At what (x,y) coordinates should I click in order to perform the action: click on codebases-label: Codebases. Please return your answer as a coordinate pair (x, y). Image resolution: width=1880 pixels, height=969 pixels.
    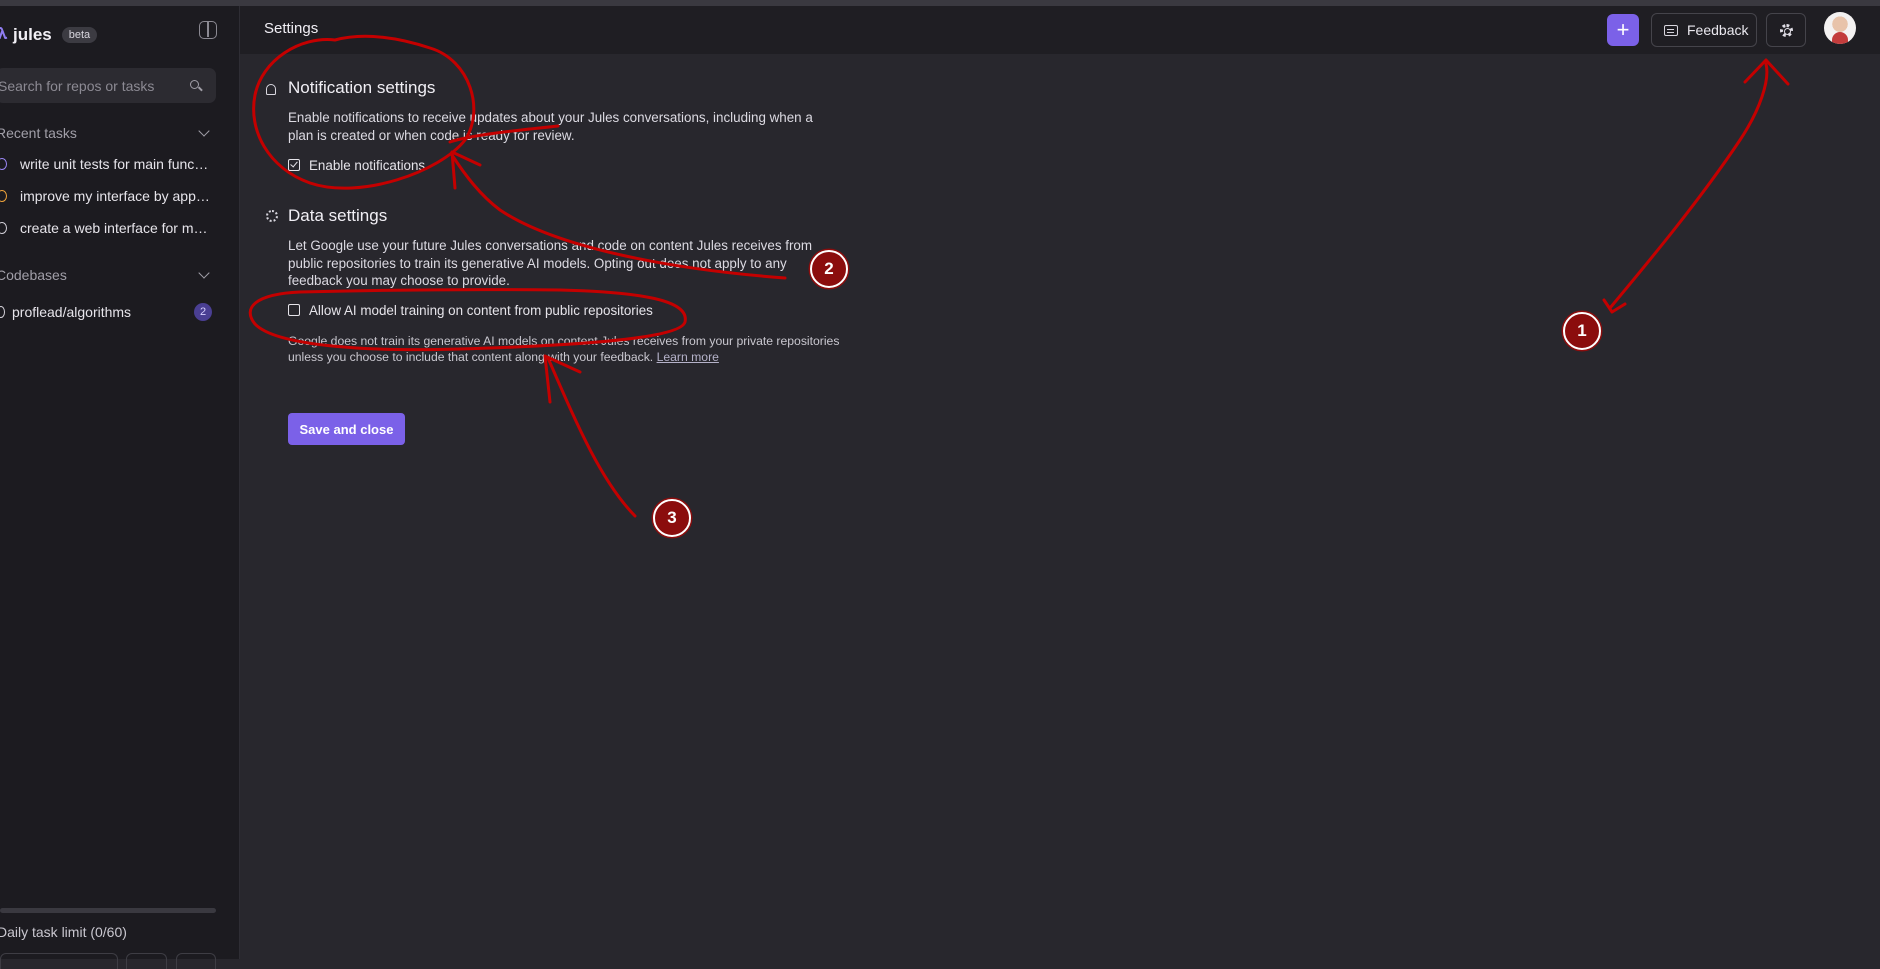
    Looking at the image, I should click on (33, 275).